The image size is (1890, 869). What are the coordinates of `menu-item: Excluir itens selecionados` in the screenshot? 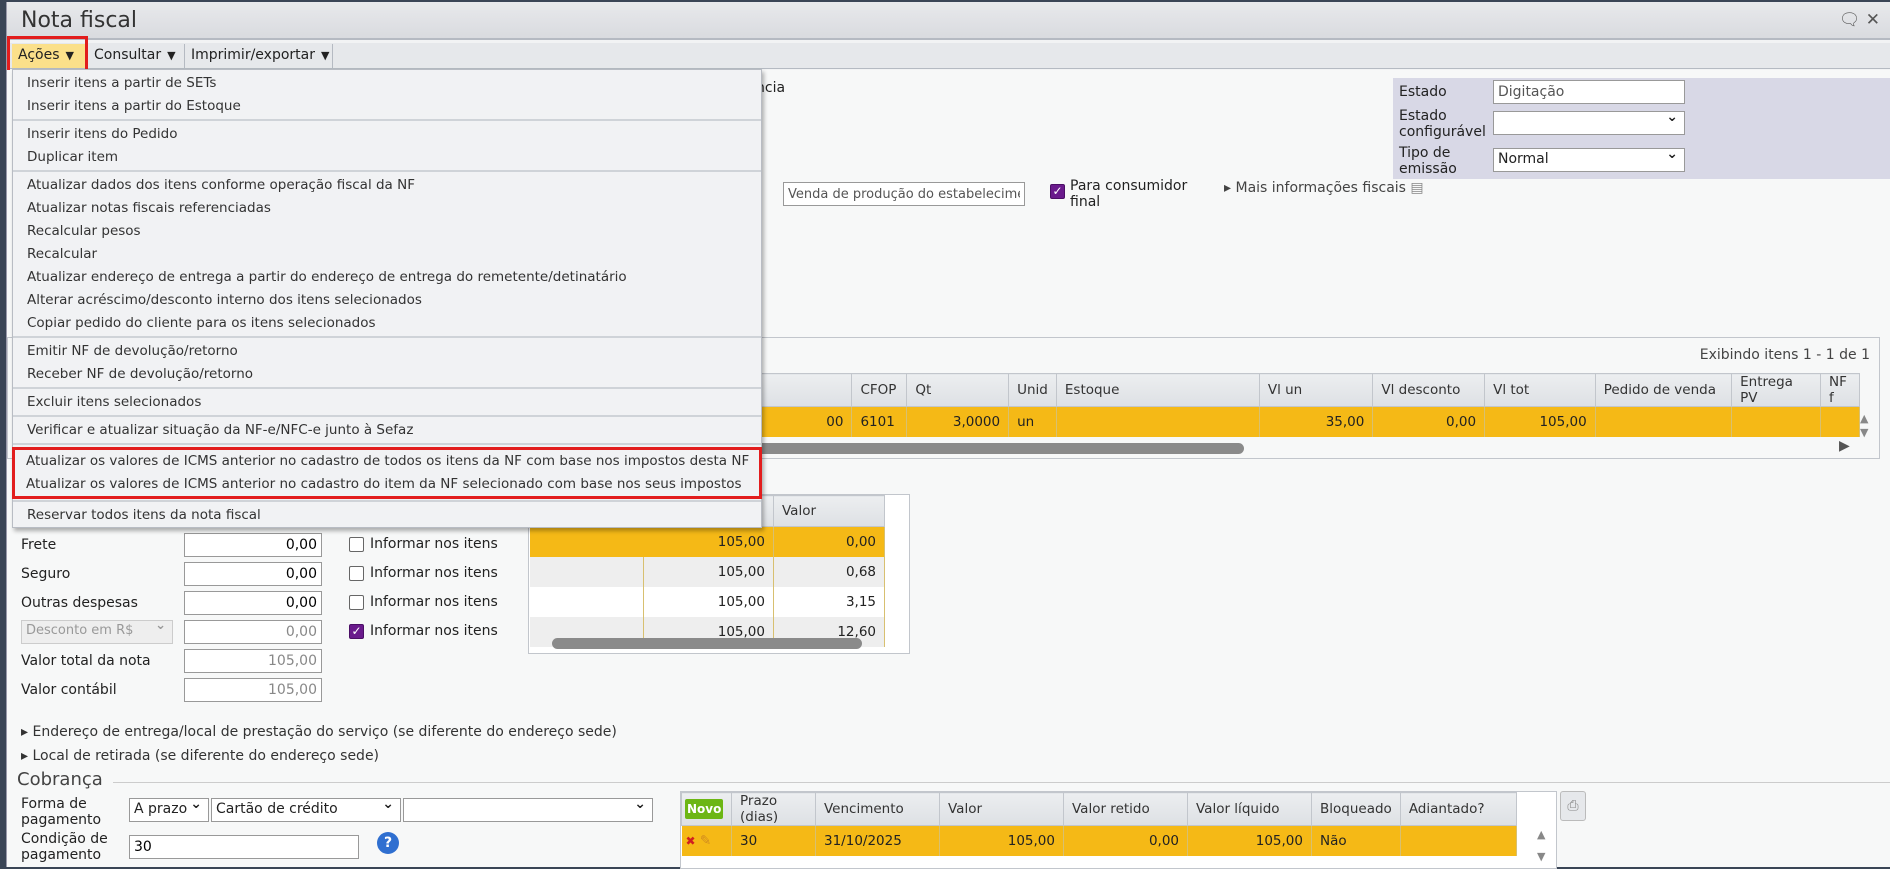 It's located at (387, 402).